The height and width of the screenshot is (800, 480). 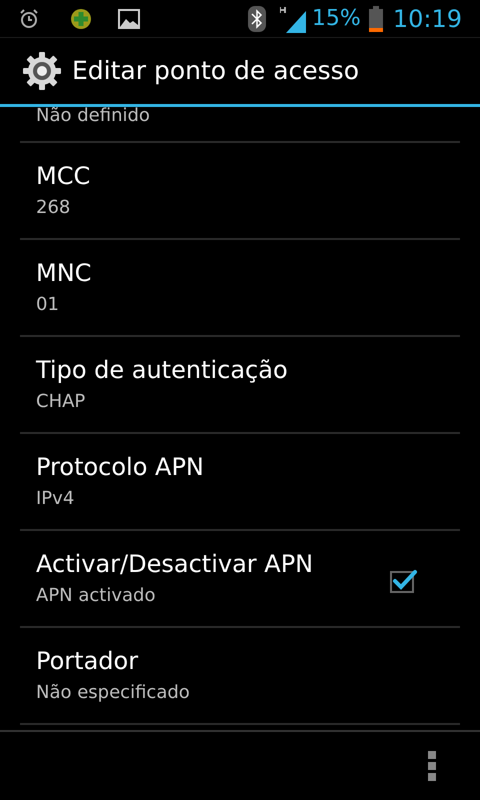 What do you see at coordinates (240, 676) in the screenshot?
I see `settings-item: Portador Não especificado` at bounding box center [240, 676].